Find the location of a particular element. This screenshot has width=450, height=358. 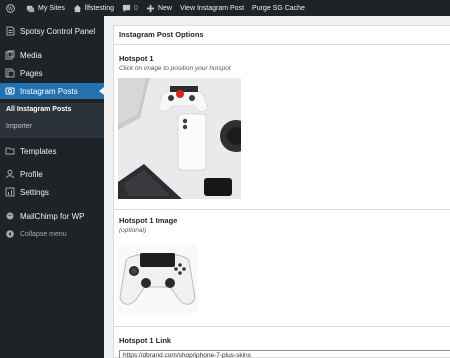

sidebar-item-templates: Templates is located at coordinates (52, 151).